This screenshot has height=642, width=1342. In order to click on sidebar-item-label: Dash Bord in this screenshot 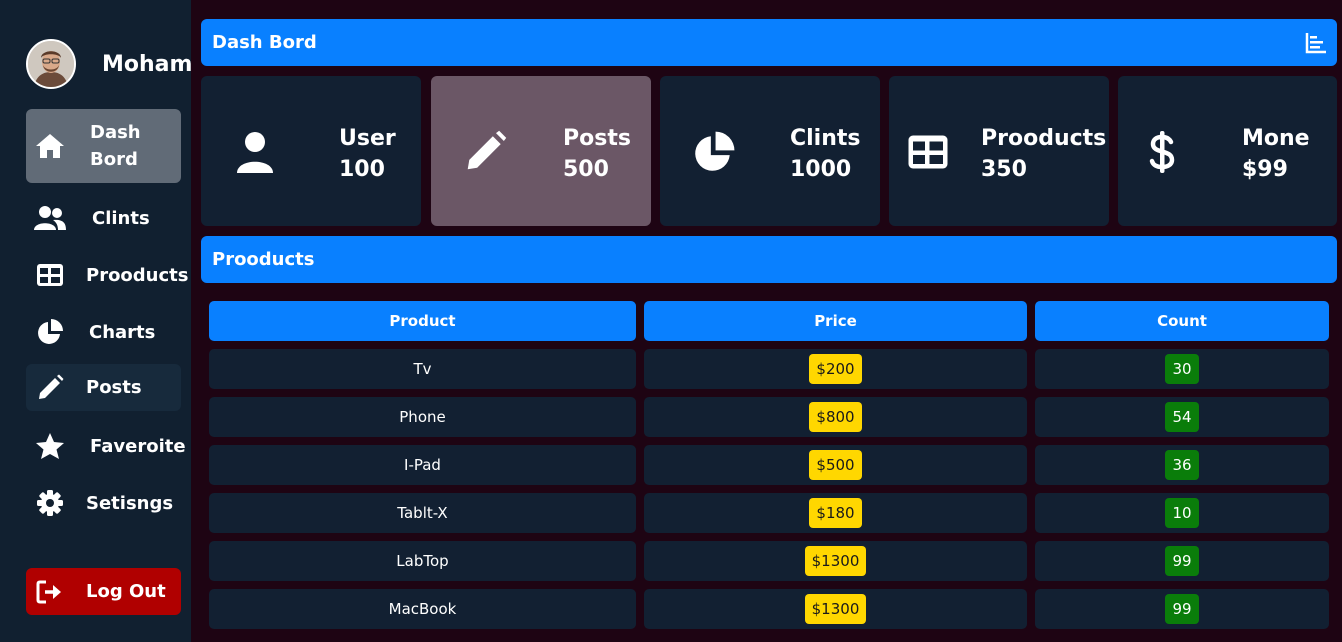, I will do `click(115, 146)`.